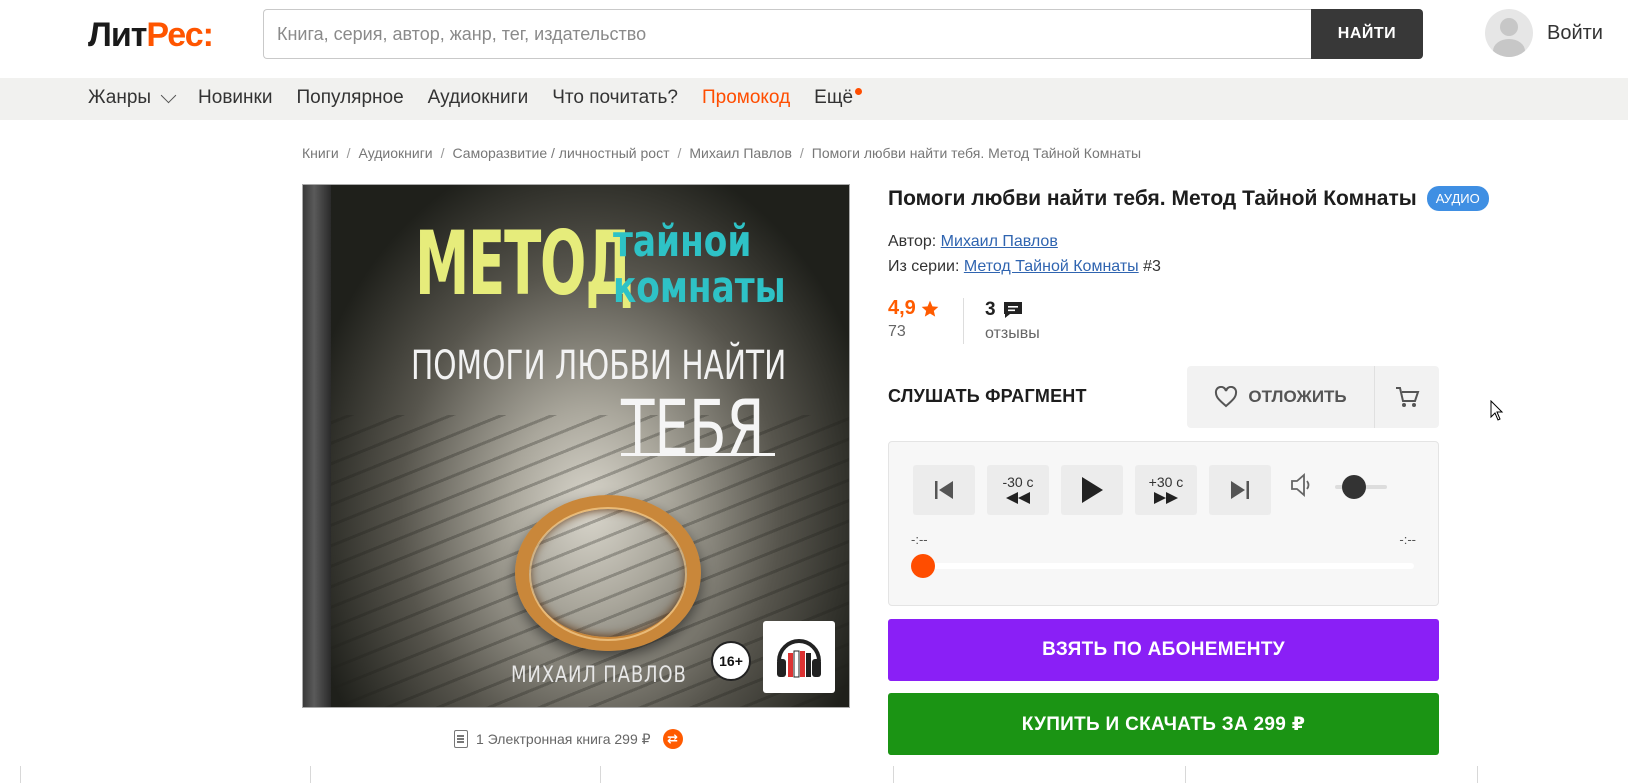 This screenshot has width=1628, height=783. Describe the element at coordinates (919, 539) in the screenshot. I see `time-current: -:--` at that location.